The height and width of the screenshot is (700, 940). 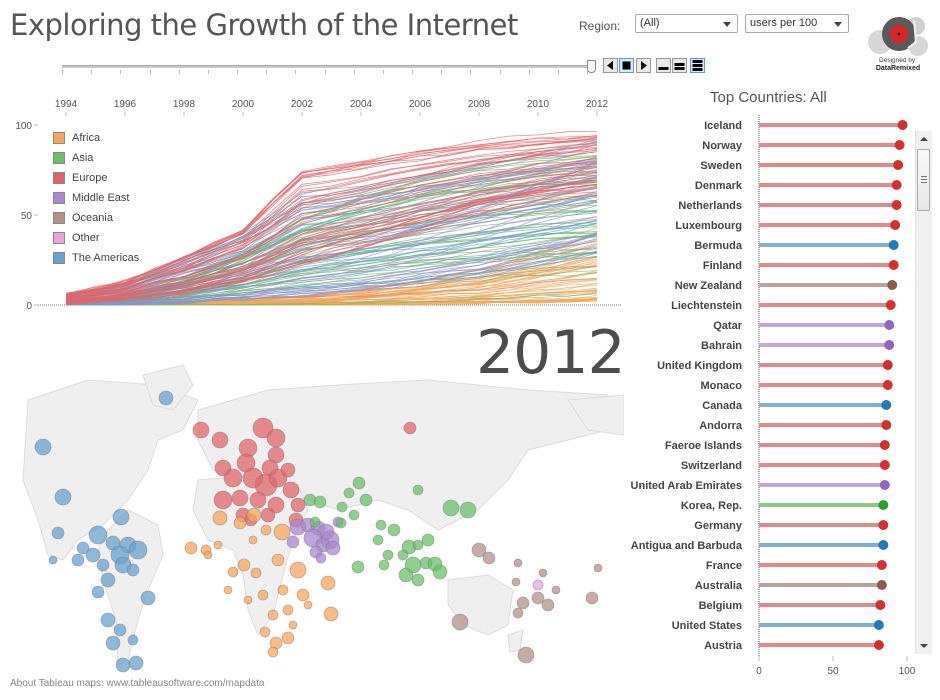 What do you see at coordinates (96, 178) in the screenshot?
I see `legend-item: Europe` at bounding box center [96, 178].